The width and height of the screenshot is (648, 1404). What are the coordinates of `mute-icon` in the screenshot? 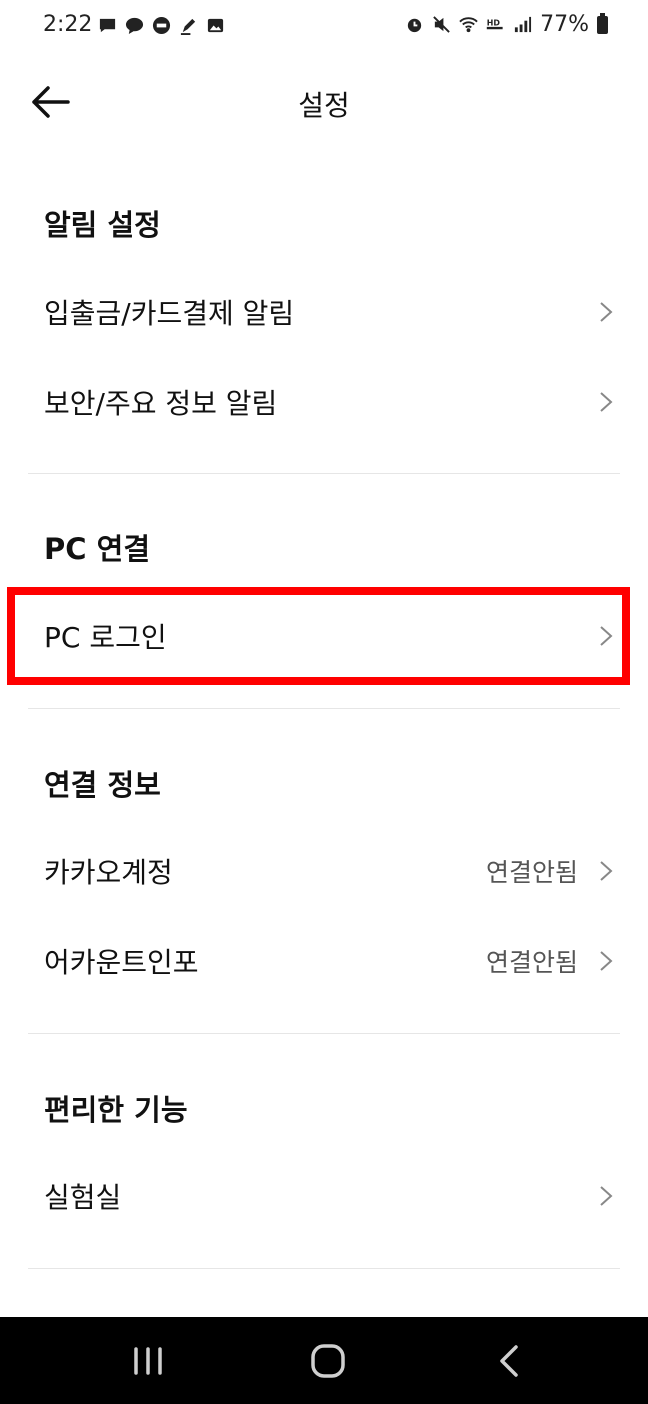 It's located at (441, 24).